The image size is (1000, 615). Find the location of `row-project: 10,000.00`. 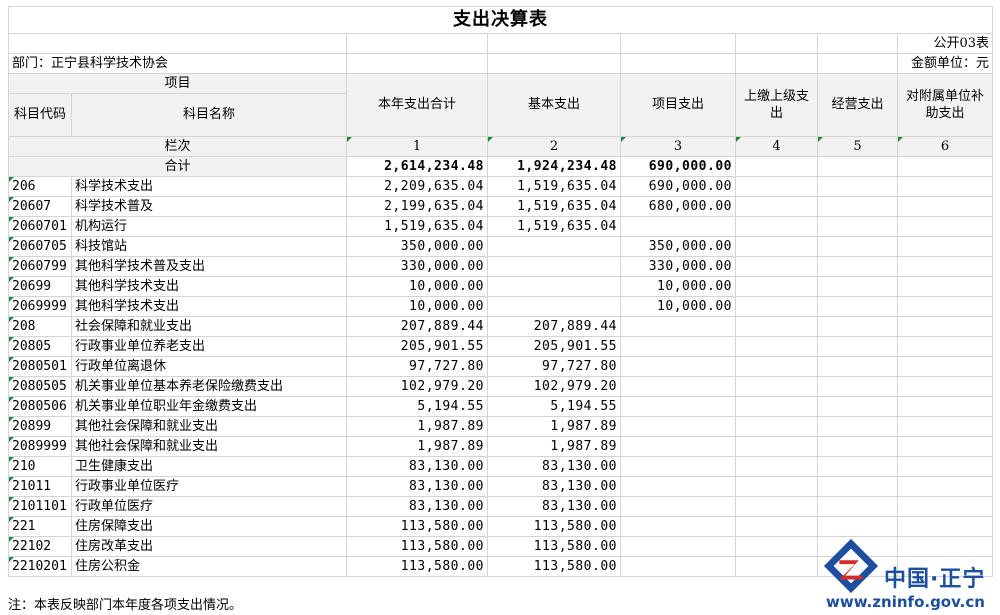

row-project: 10,000.00 is located at coordinates (678, 286).